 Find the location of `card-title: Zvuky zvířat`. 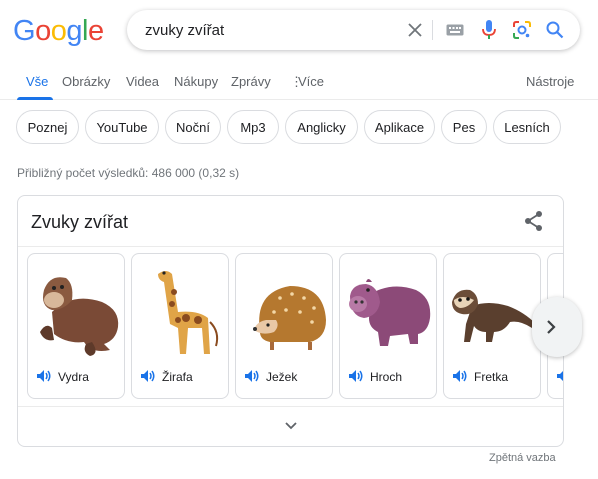

card-title: Zvuky zvířat is located at coordinates (80, 222).